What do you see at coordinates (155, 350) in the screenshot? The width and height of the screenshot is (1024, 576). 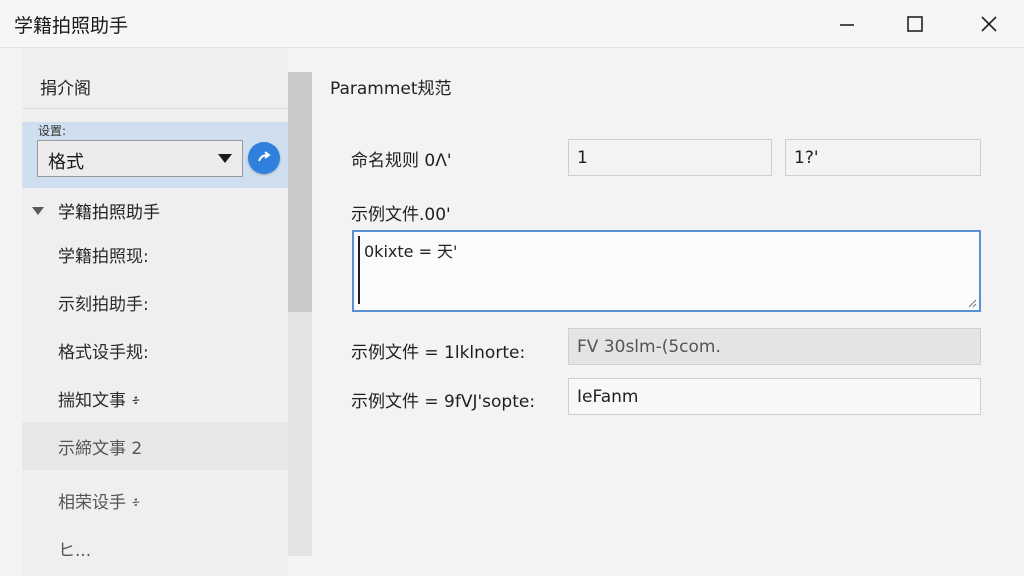 I see `tree-item: 格式设手规:` at bounding box center [155, 350].